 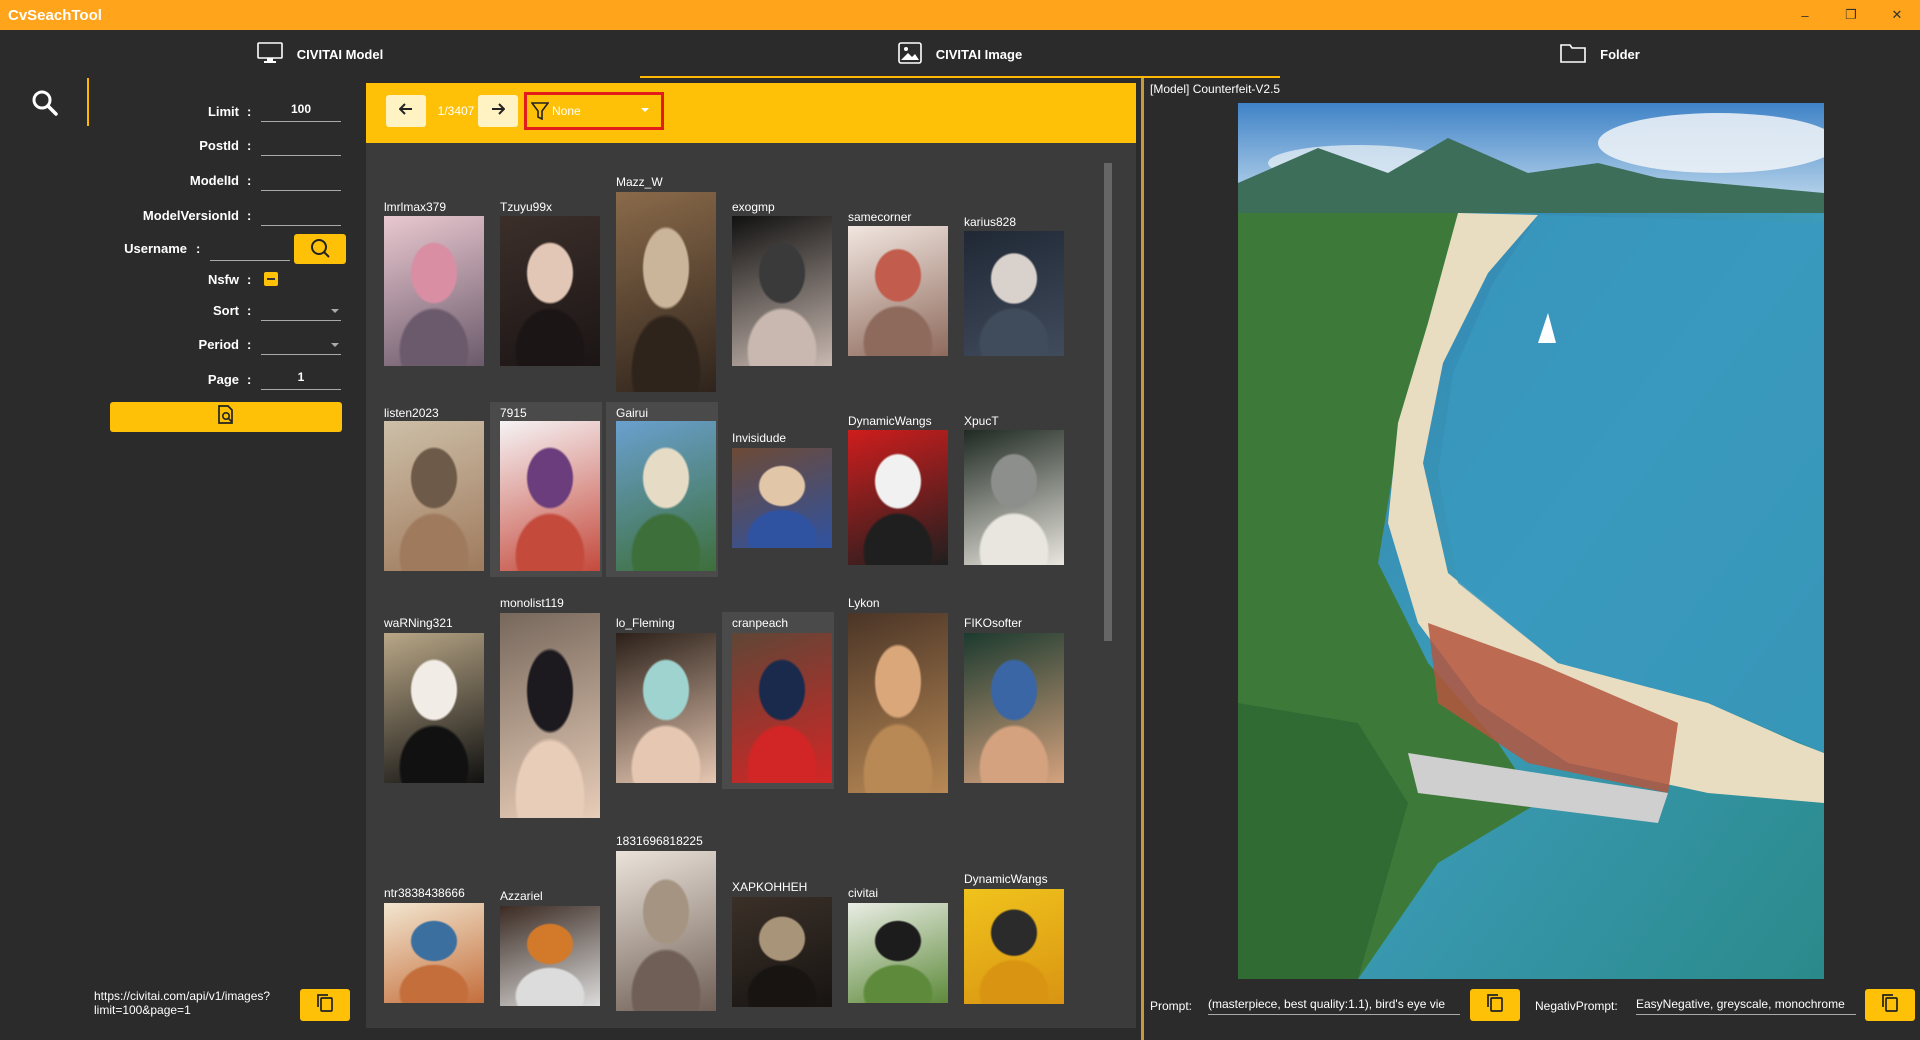 I want to click on search-images-button, so click(x=226, y=417).